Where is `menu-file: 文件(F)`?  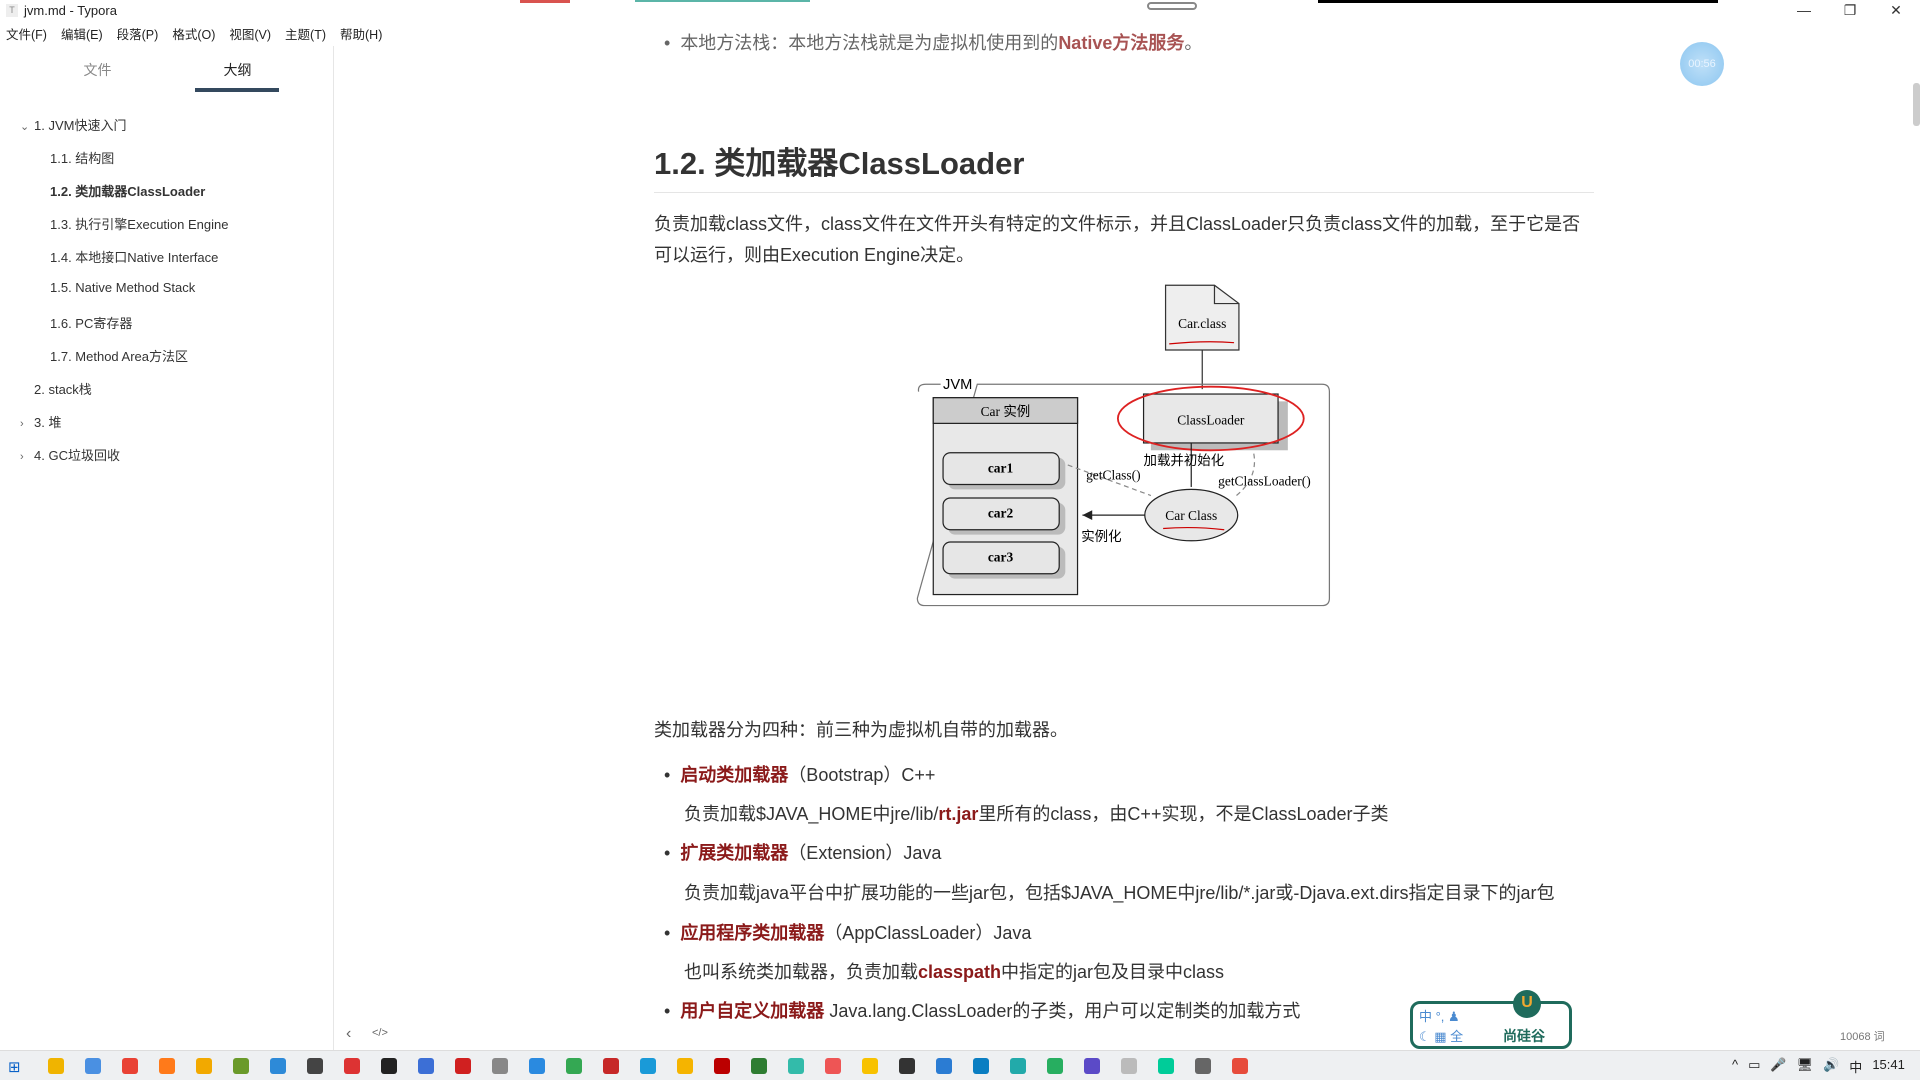
menu-file: 文件(F) is located at coordinates (26, 34).